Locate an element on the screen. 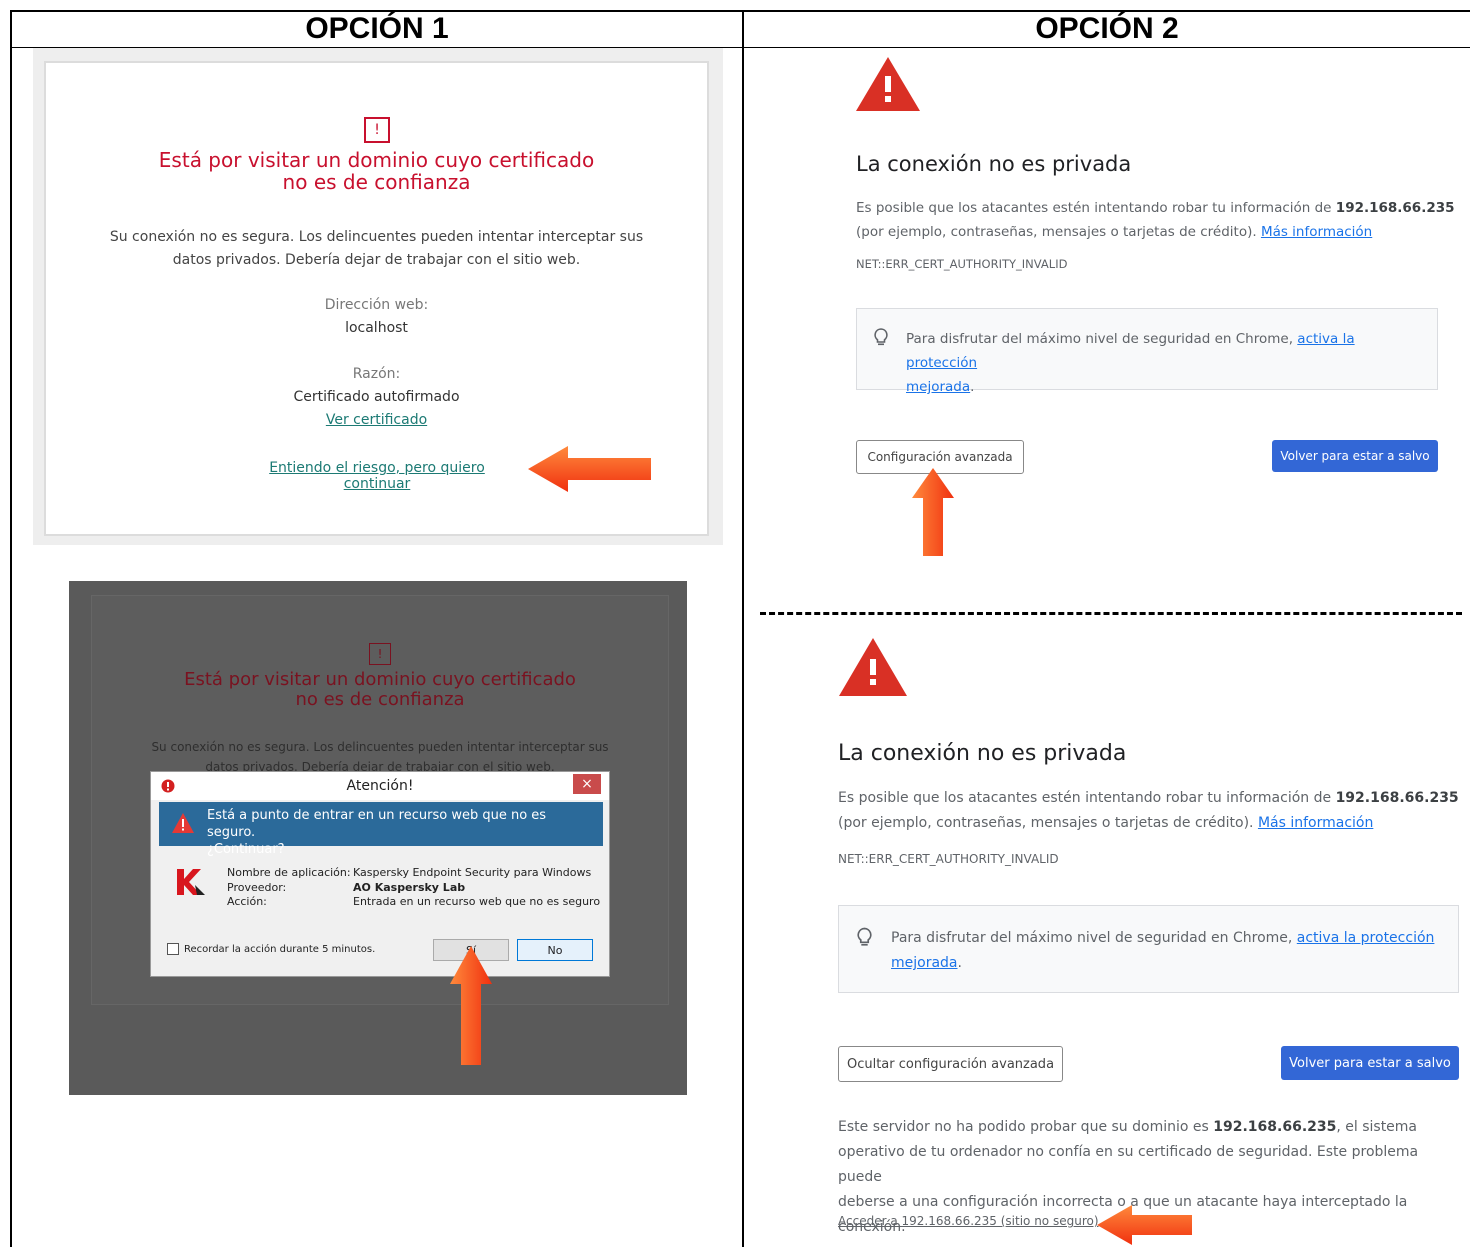  kaspersky-title-line2: no es de confianza is located at coordinates (376, 182).